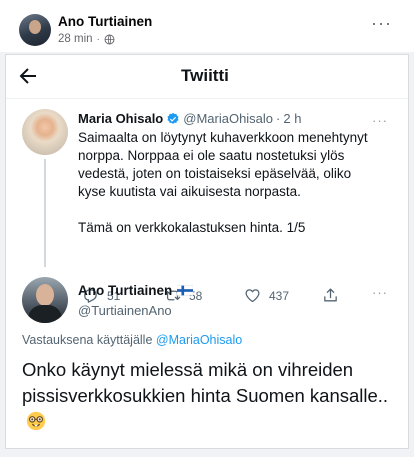  I want to click on back-arrow-icon, so click(28, 76).